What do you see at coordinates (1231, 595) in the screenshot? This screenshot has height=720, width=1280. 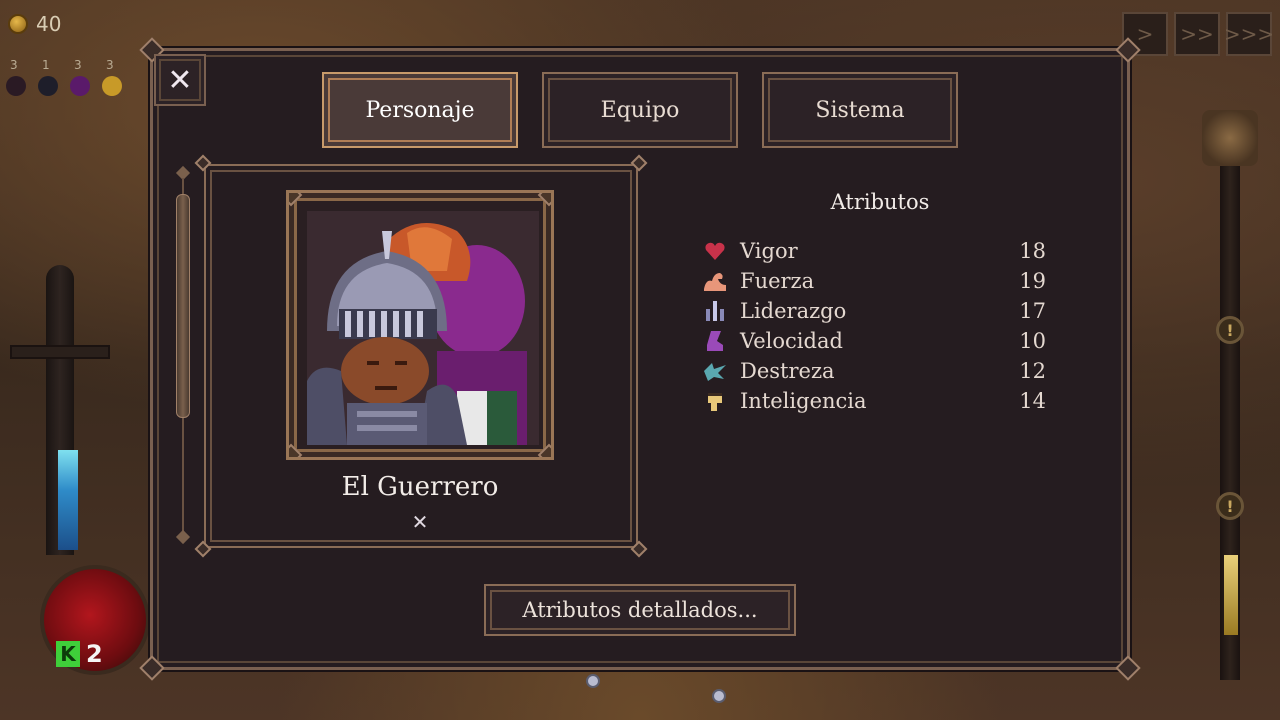 I see `staff-gauge` at bounding box center [1231, 595].